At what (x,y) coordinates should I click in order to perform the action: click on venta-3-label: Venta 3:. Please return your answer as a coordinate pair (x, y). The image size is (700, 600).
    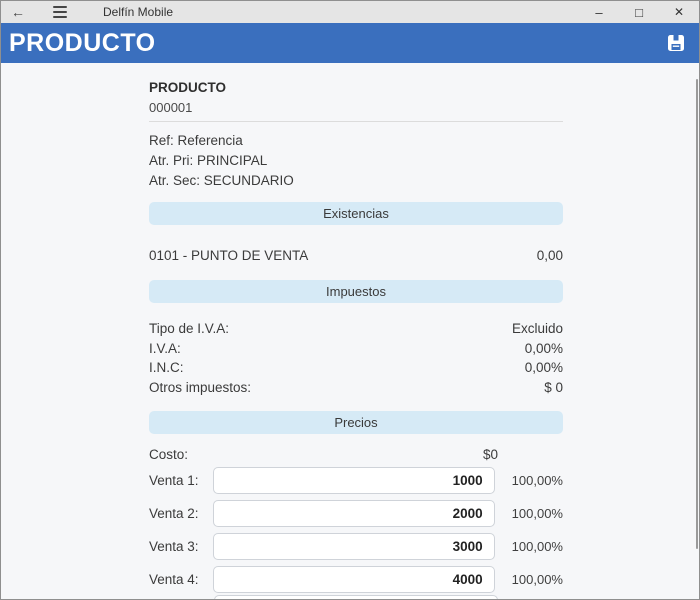
    Looking at the image, I should click on (174, 546).